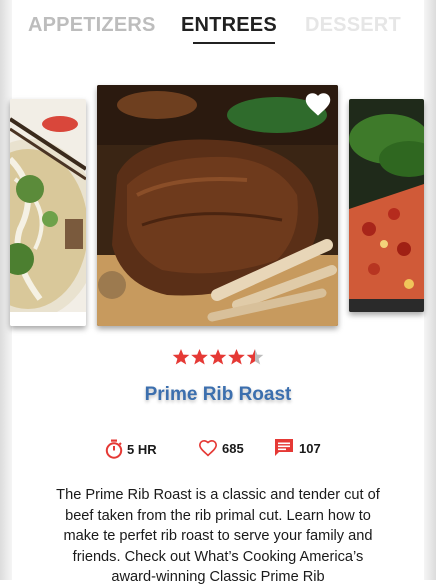 The width and height of the screenshot is (436, 588). Describe the element at coordinates (218, 394) in the screenshot. I see `recipe-title: Prime Rib Roast` at that location.